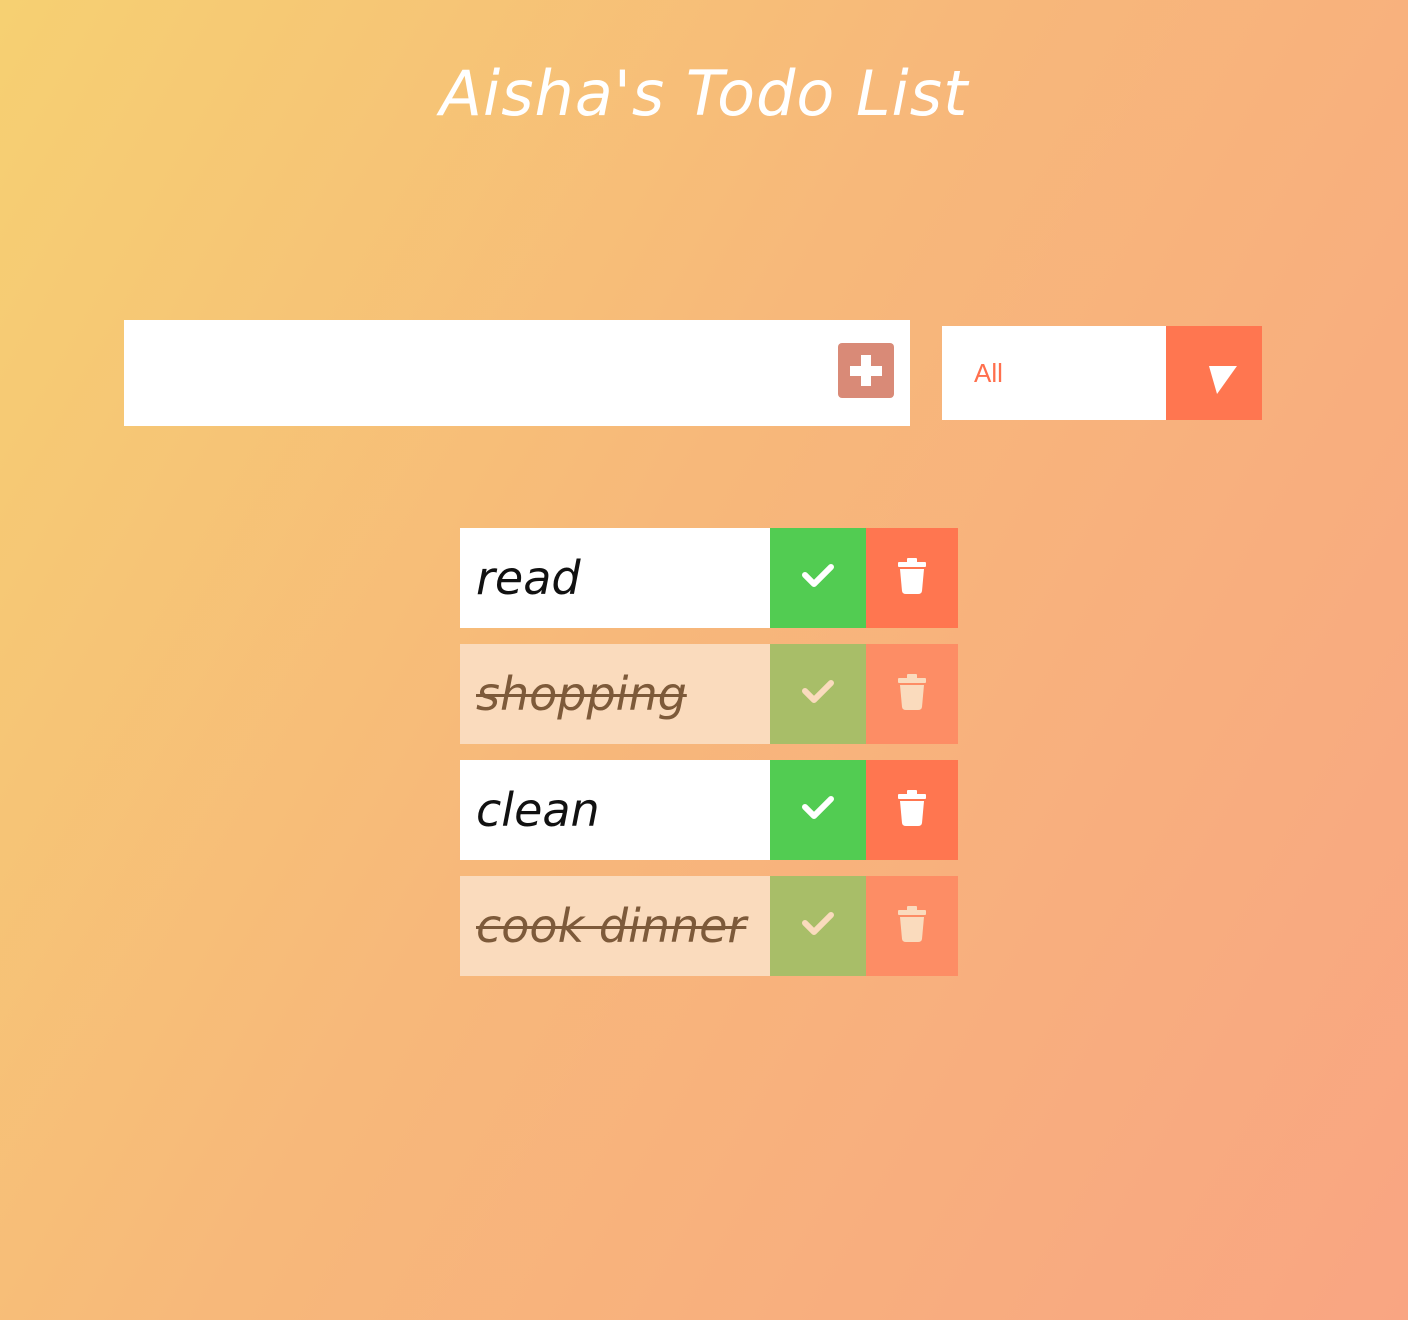 The width and height of the screenshot is (1408, 1320). I want to click on todo-text: cook dinner, so click(611, 926).